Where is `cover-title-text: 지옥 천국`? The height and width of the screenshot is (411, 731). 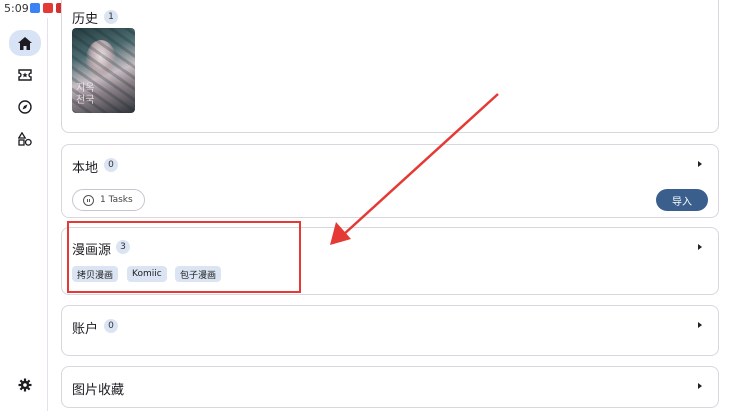
cover-title-text: 지옥 천국 is located at coordinates (85, 94).